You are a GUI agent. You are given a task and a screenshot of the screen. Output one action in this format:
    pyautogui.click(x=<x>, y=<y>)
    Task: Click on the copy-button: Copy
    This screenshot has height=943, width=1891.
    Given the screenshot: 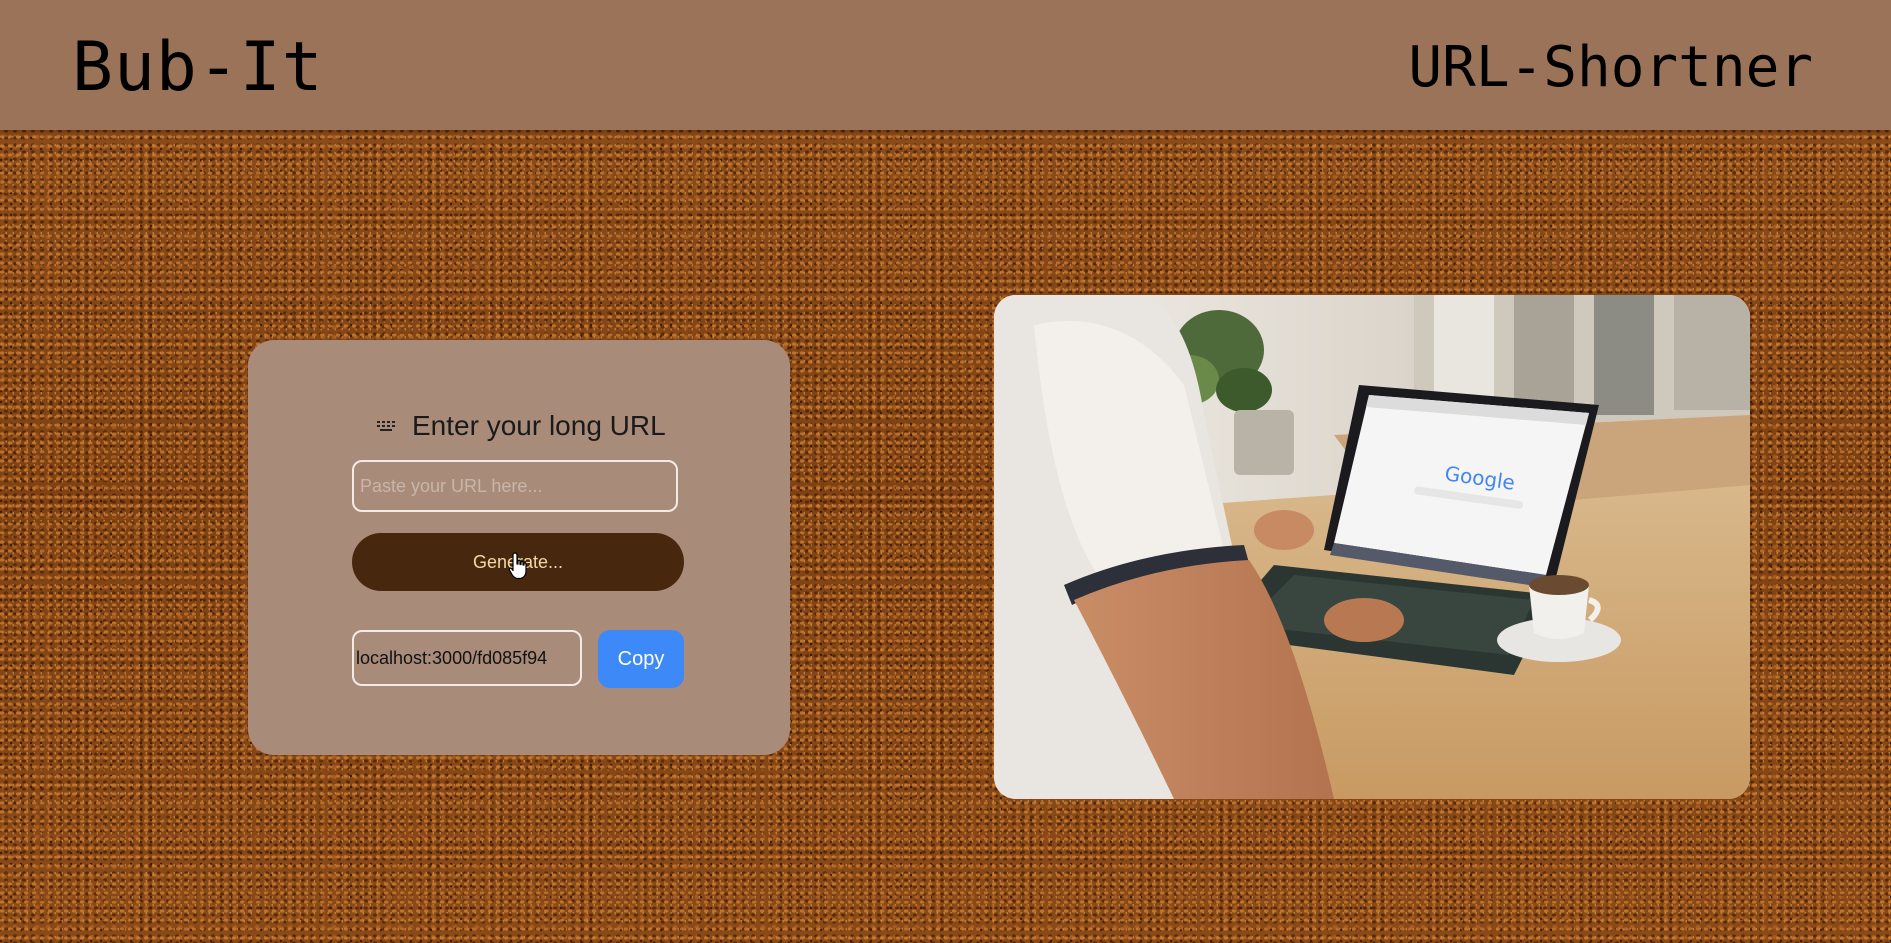 What is the action you would take?
    pyautogui.click(x=641, y=659)
    